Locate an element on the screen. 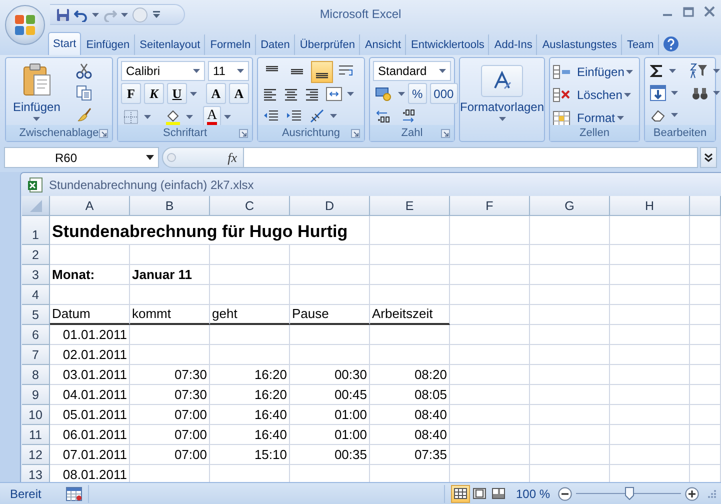  merge-icon is located at coordinates (334, 94).